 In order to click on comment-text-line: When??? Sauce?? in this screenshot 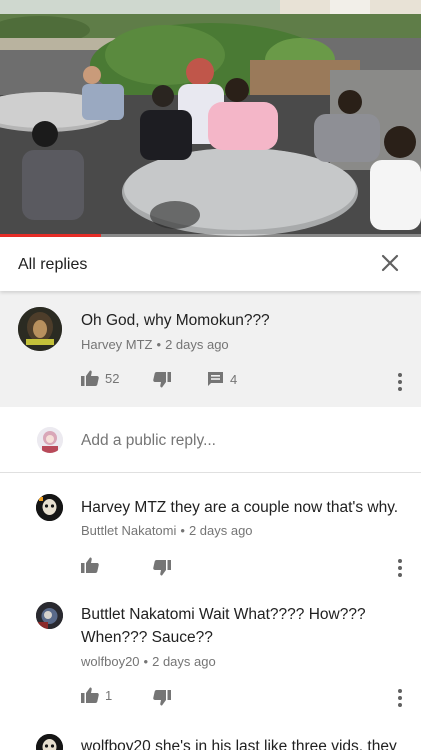, I will do `click(147, 637)`.